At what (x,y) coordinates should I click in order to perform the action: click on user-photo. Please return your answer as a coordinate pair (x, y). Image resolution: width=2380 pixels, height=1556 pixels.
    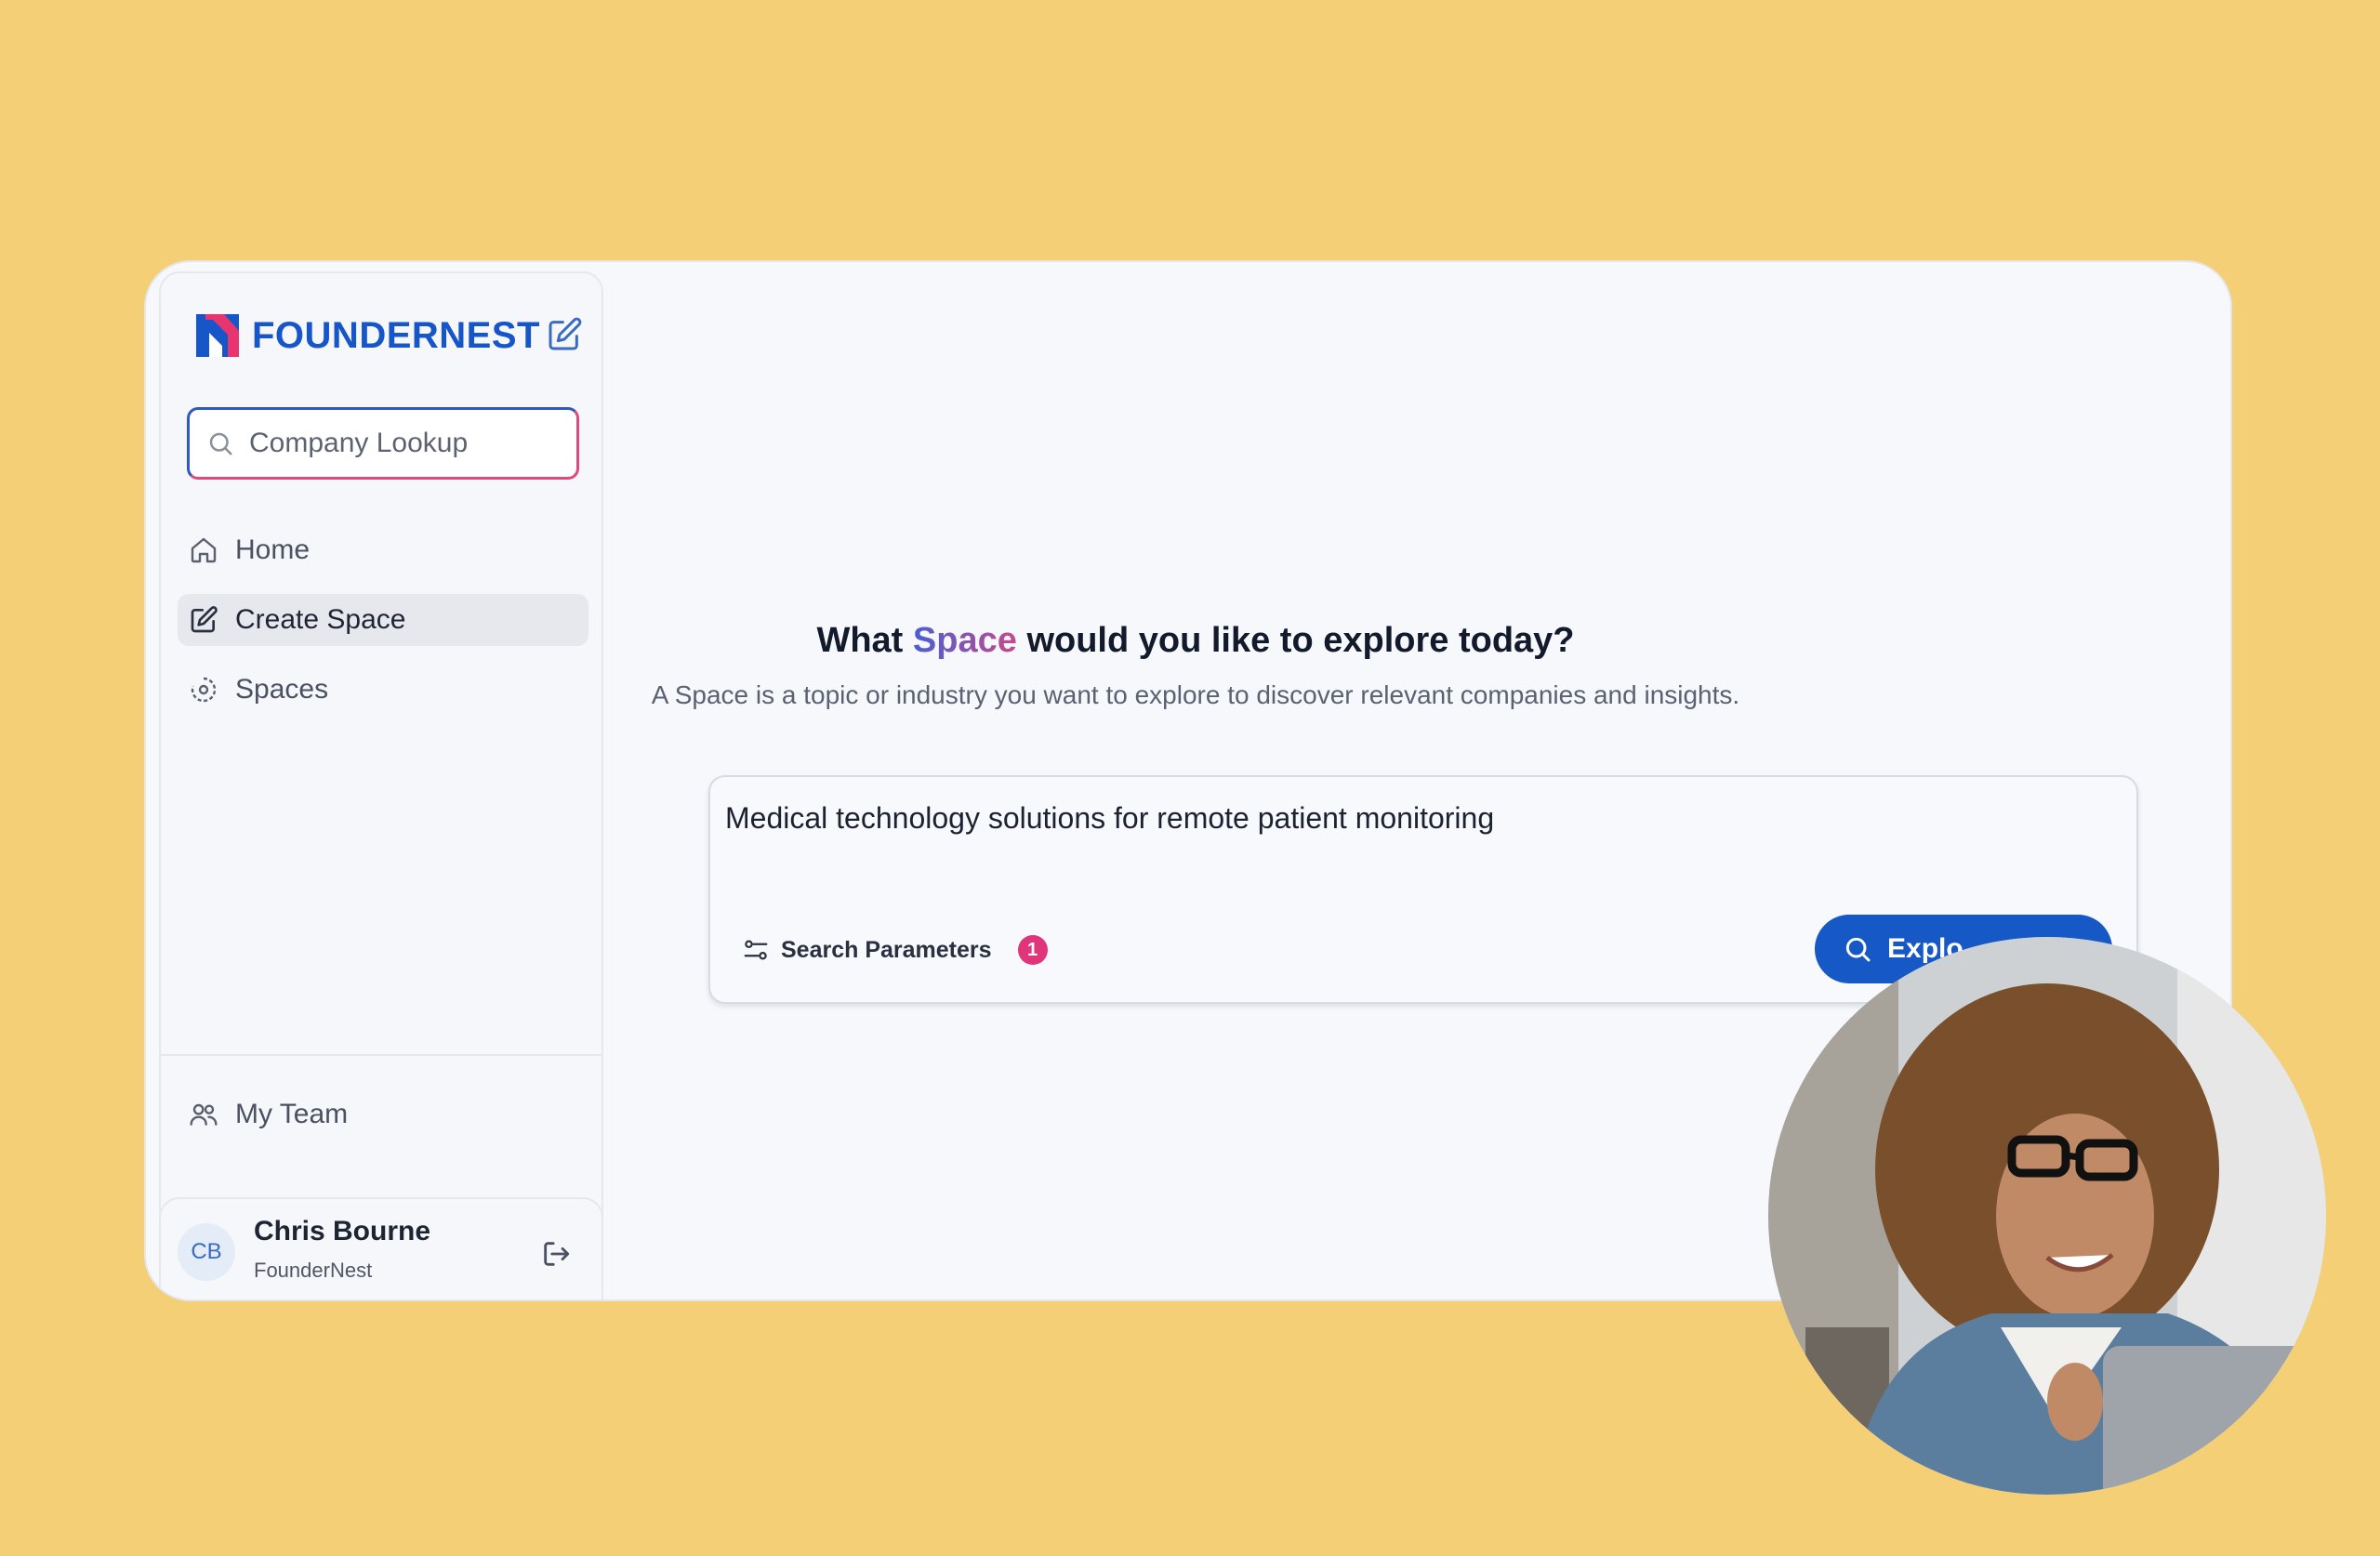
    Looking at the image, I should click on (2047, 1216).